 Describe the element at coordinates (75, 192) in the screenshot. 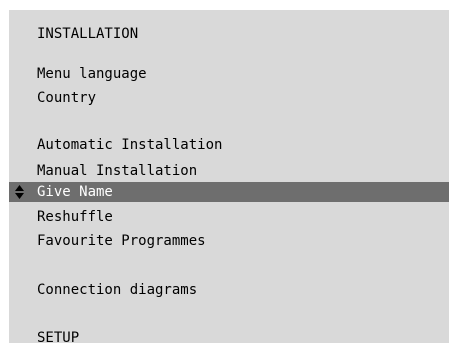

I see `menu-item-label: Give Name` at that location.